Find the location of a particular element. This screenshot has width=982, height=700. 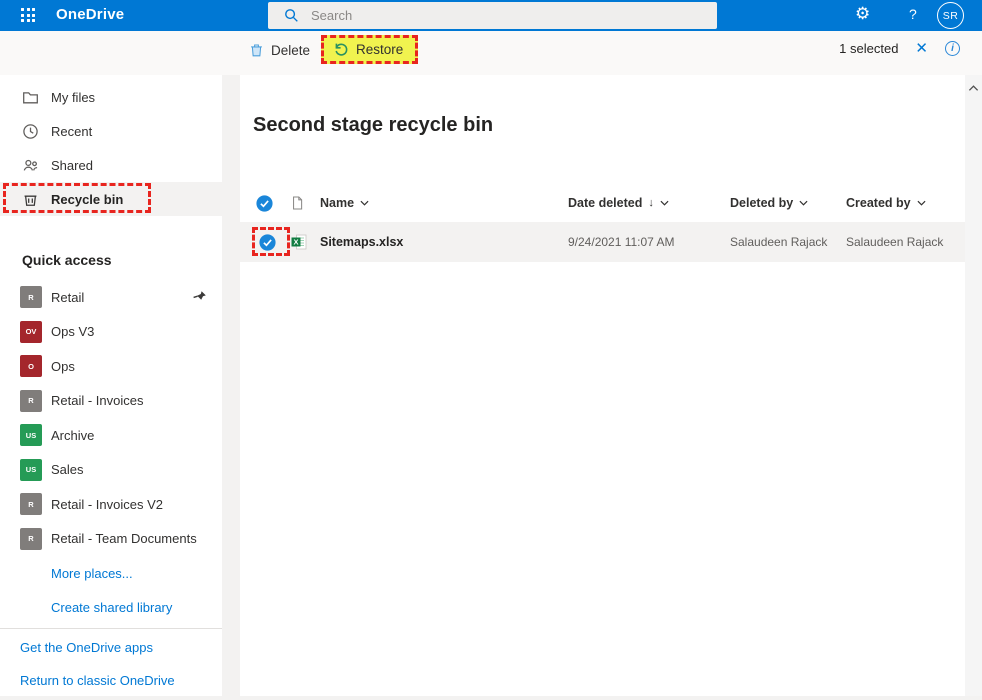

restore-icon is located at coordinates (341, 49).